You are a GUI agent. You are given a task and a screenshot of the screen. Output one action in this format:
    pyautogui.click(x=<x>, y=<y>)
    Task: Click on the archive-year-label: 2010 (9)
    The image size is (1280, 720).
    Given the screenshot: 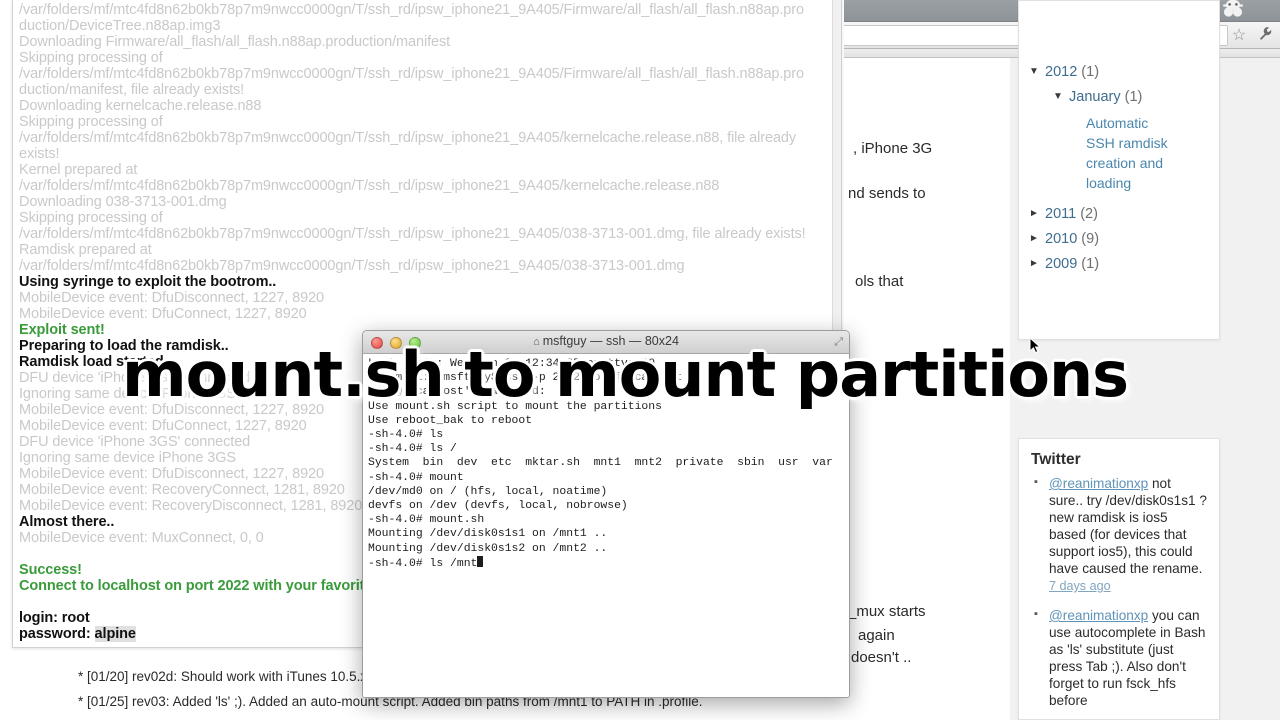 What is the action you would take?
    pyautogui.click(x=1072, y=239)
    